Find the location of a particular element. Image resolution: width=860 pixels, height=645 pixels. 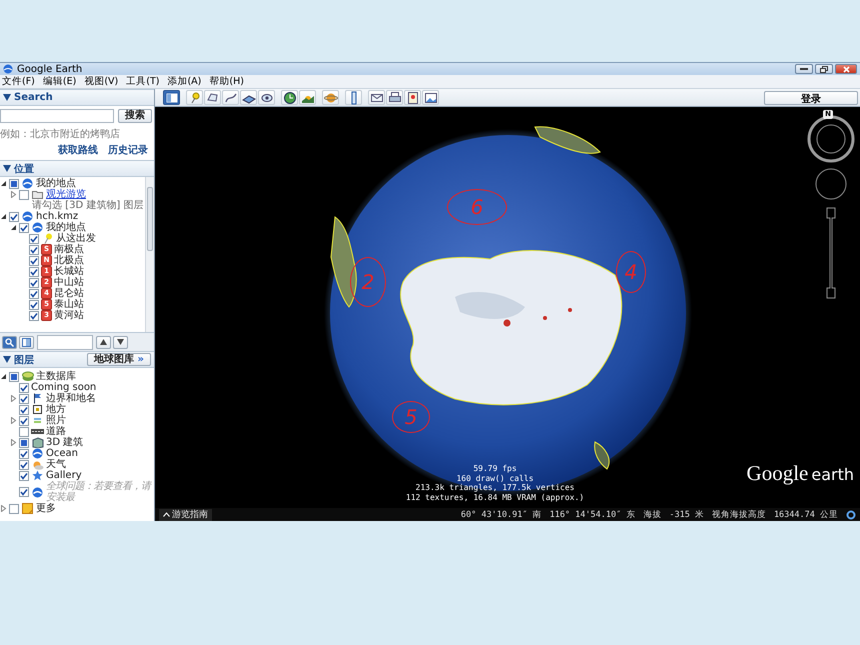

compass-ring-icon is located at coordinates (831, 139).